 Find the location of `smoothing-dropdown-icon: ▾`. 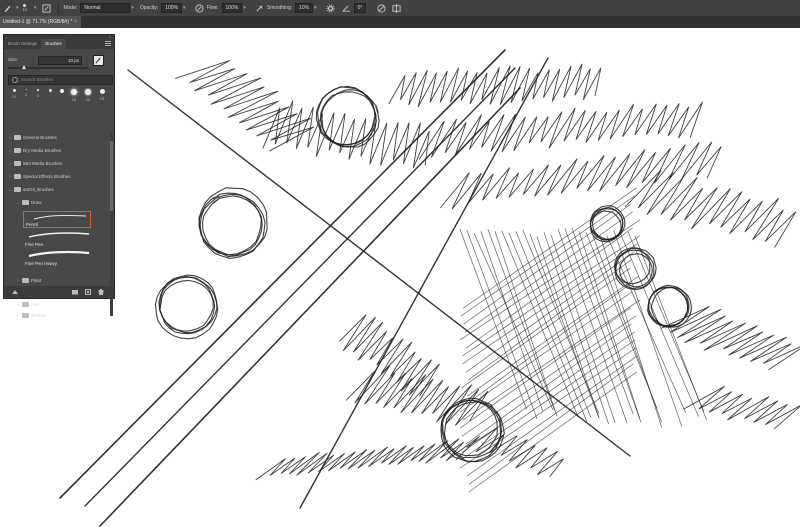

smoothing-dropdown-icon: ▾ is located at coordinates (315, 8).